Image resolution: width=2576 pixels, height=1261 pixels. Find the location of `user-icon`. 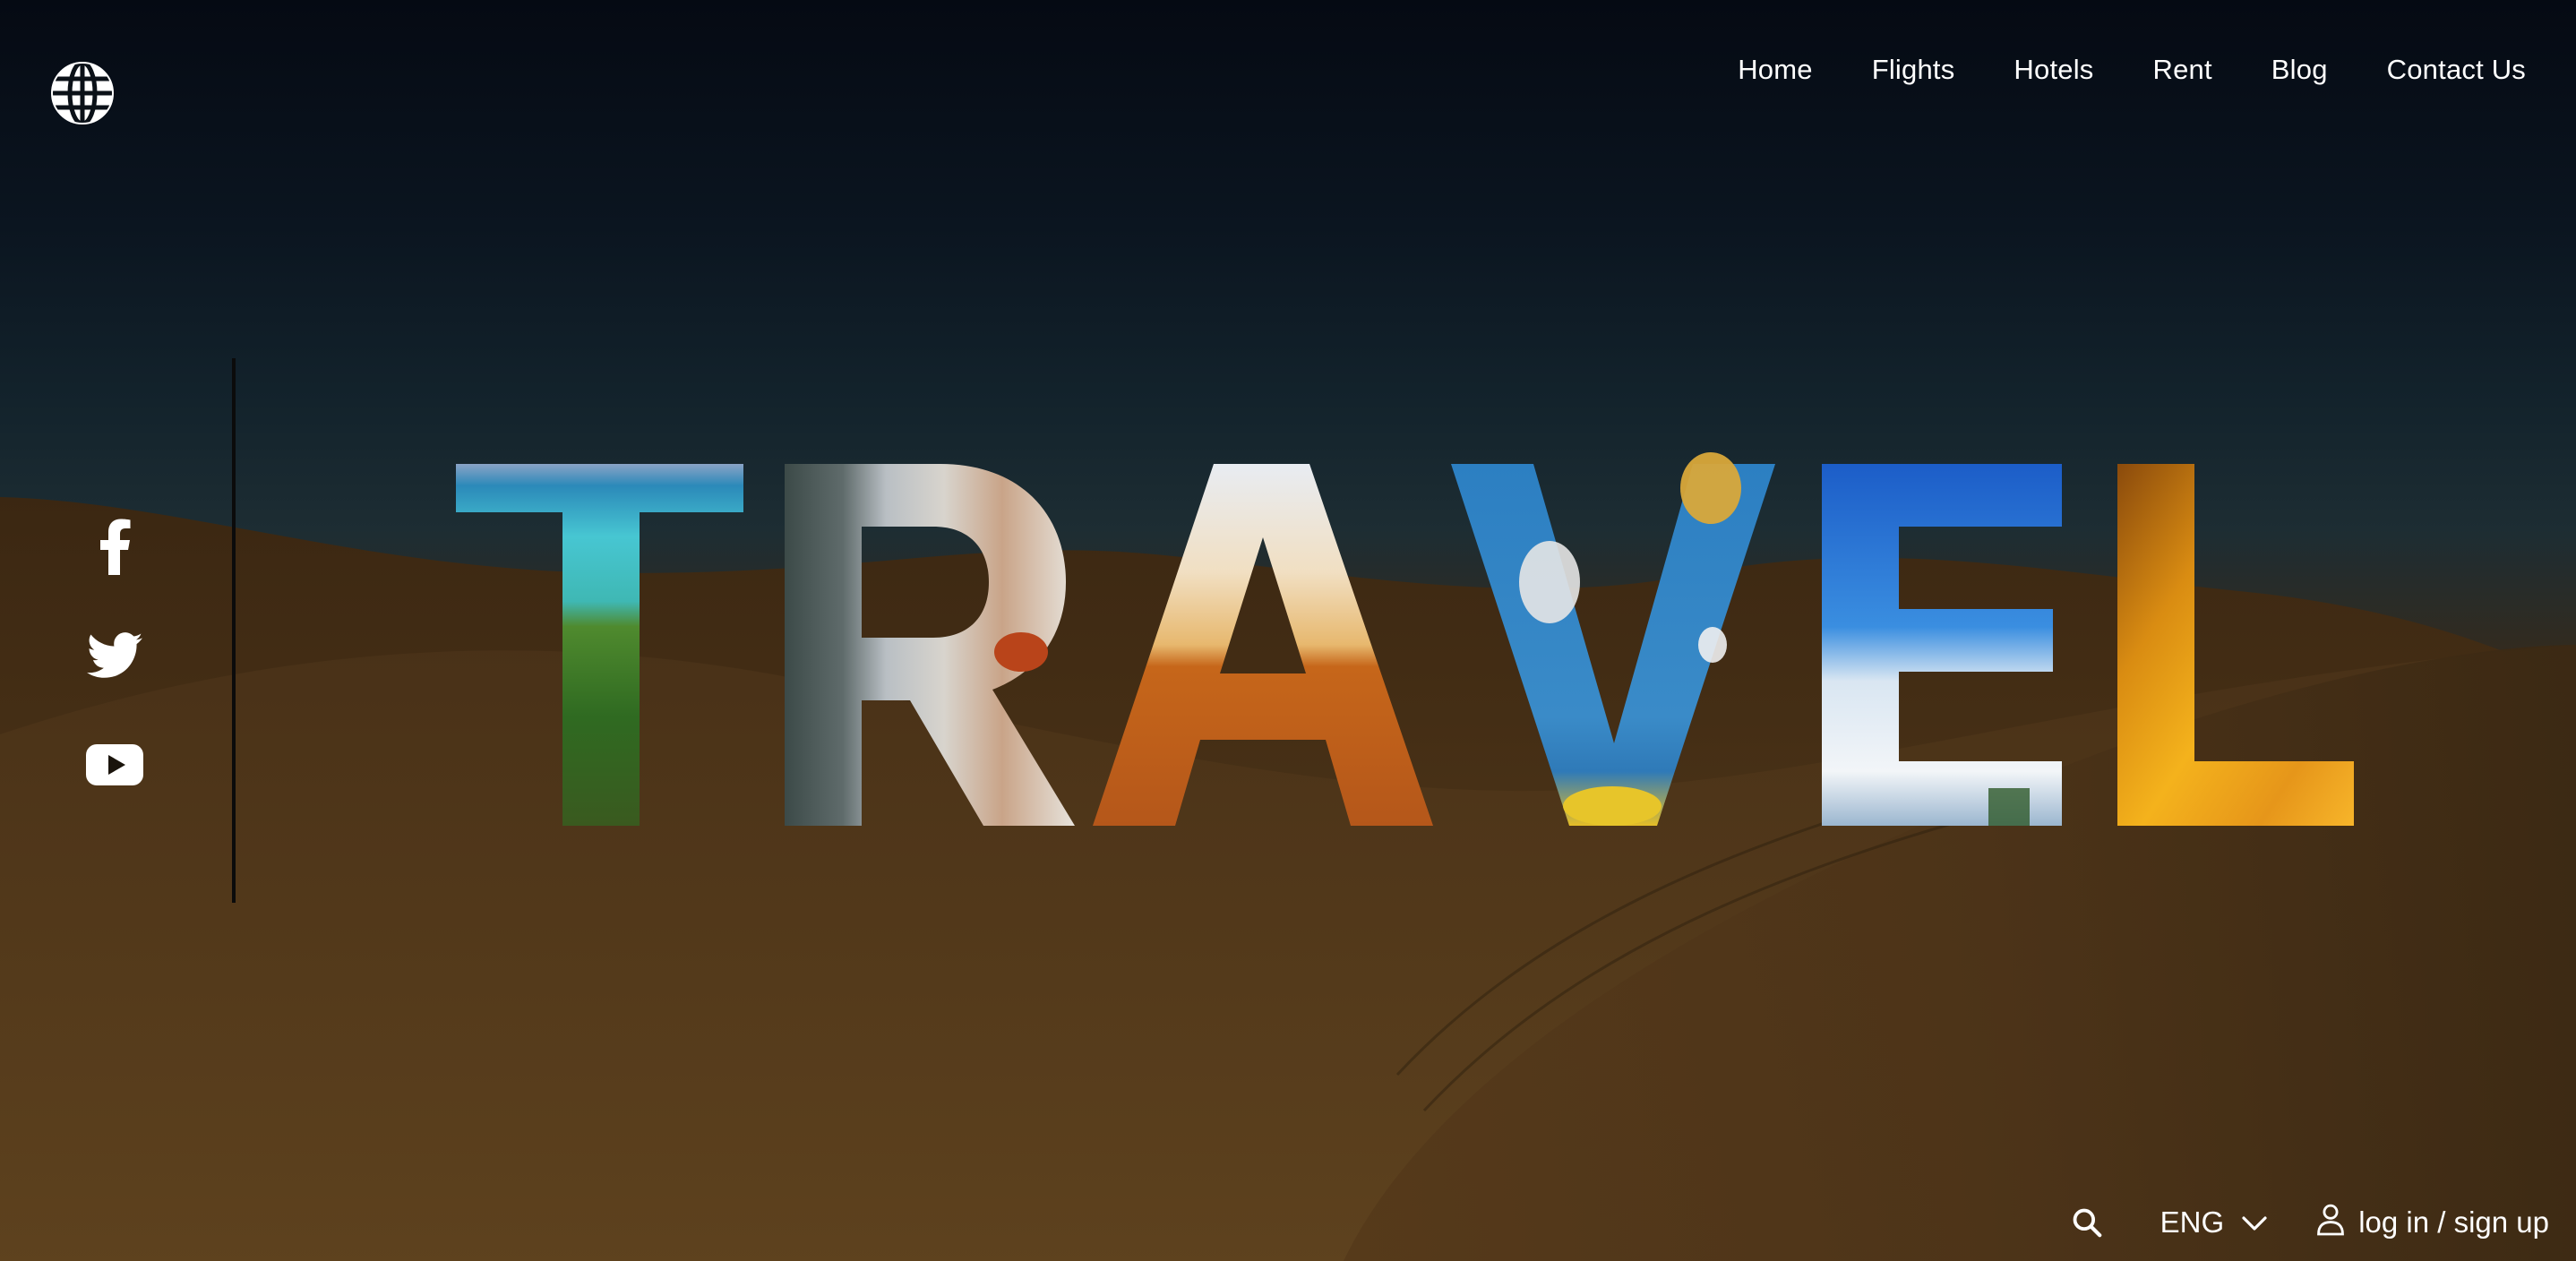

user-icon is located at coordinates (2330, 1222).